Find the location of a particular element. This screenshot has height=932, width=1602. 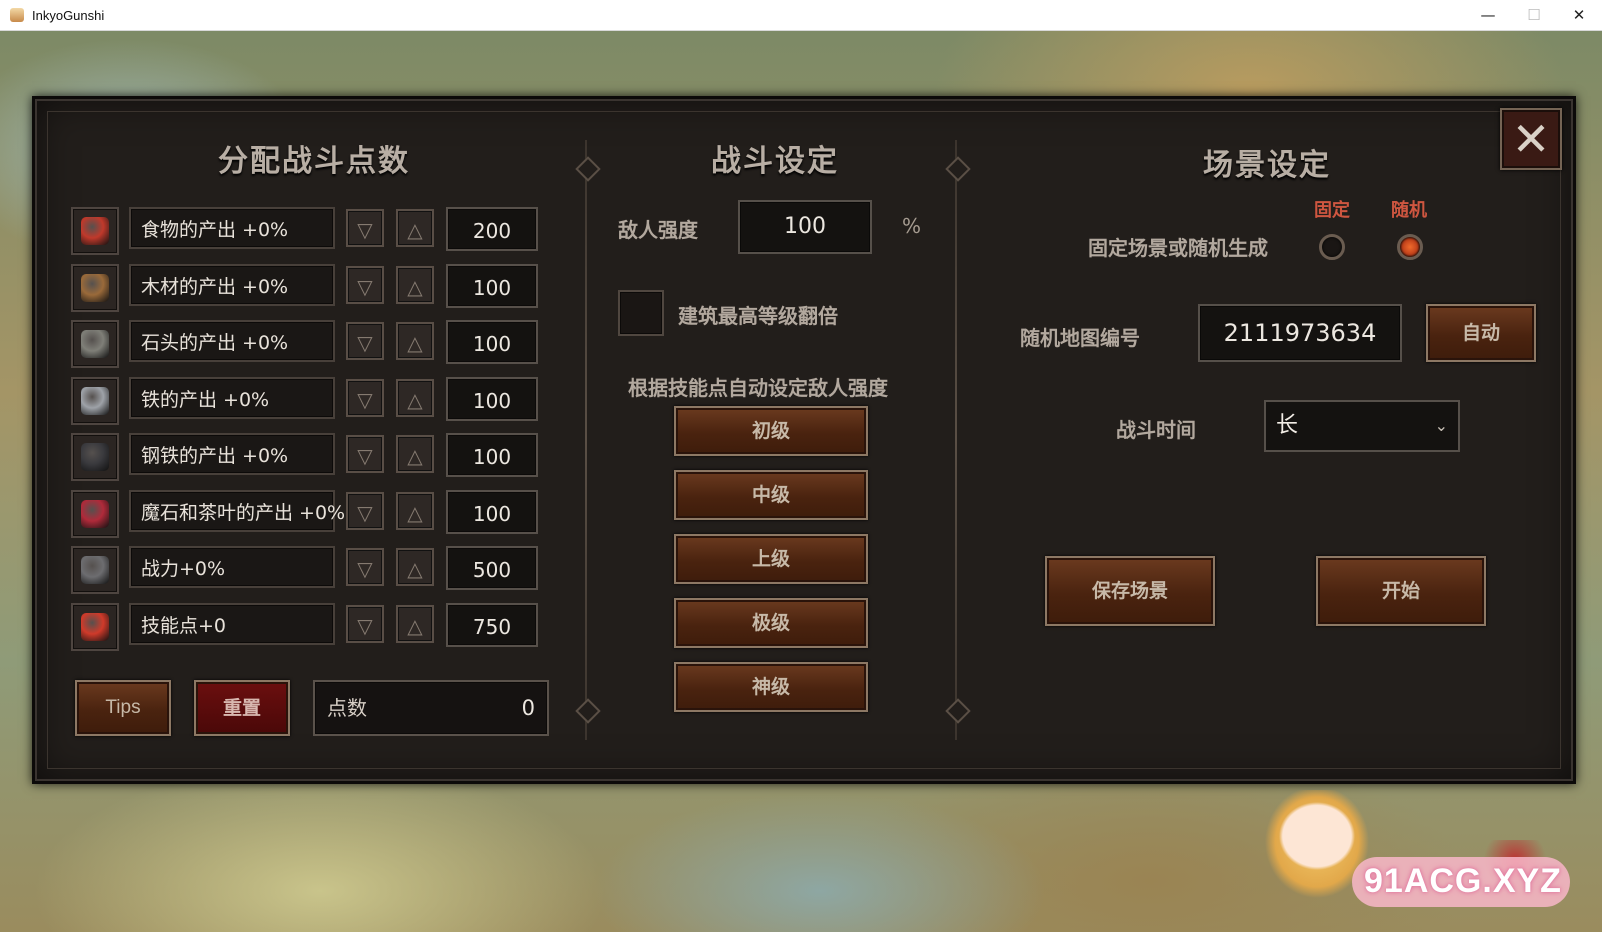

resource-row: 钢铁的产出 +0% ▽ △ 100 is located at coordinates (311, 456).